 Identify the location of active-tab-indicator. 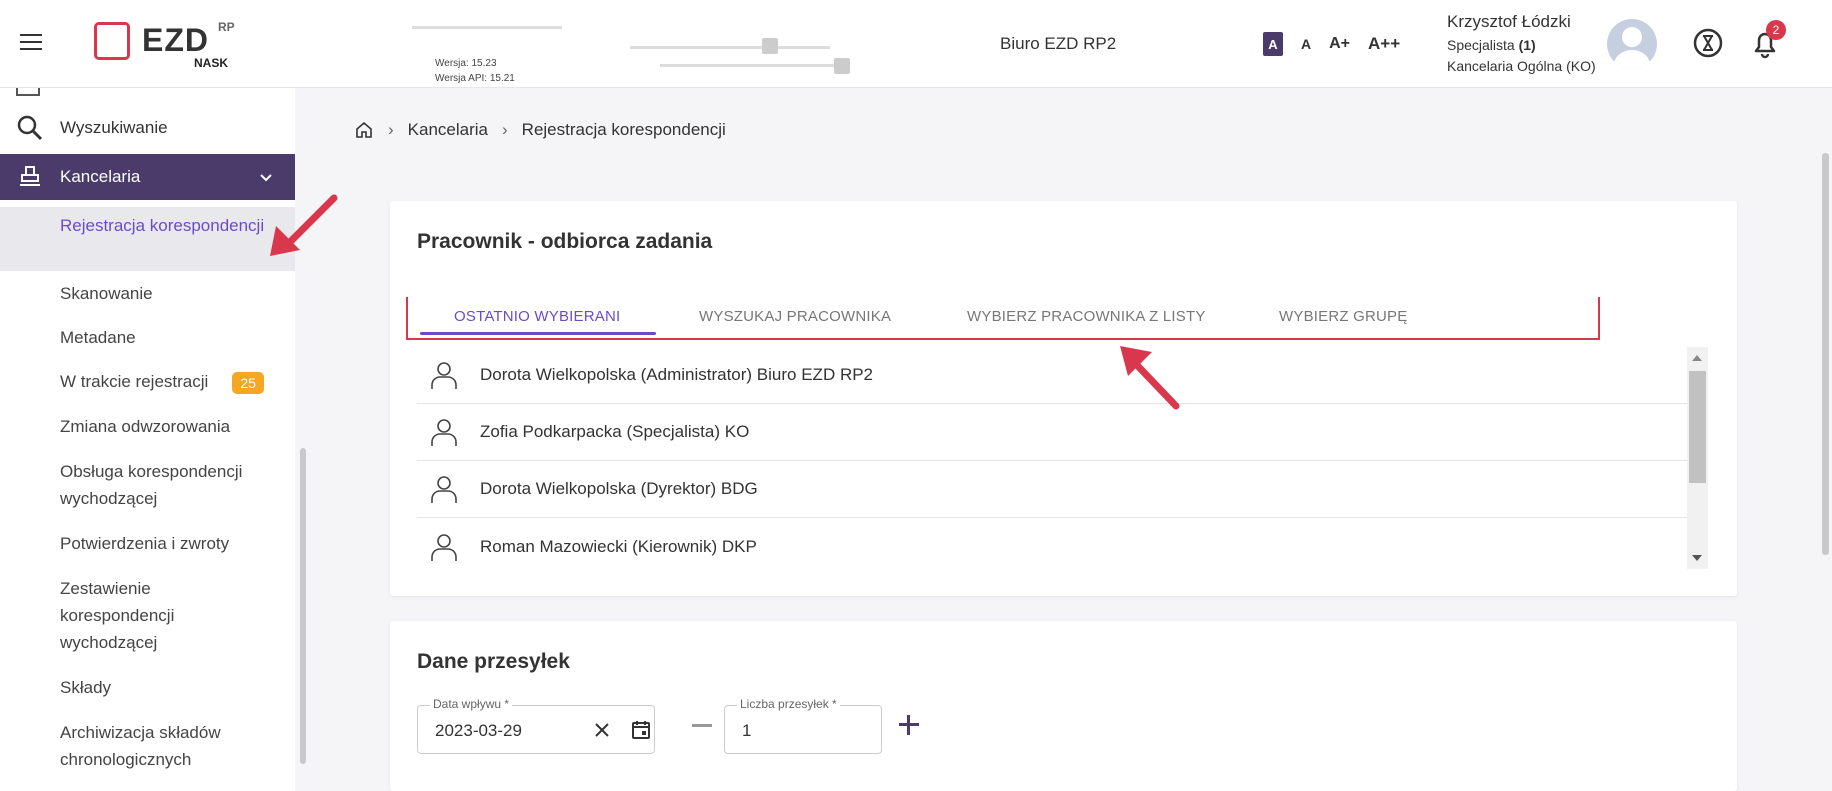
(538, 333).